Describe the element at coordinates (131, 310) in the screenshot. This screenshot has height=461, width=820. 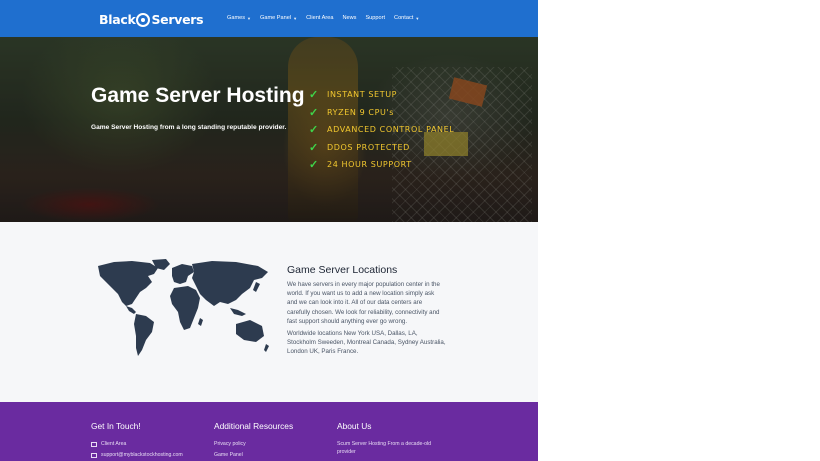
I see `map-central-america` at that location.